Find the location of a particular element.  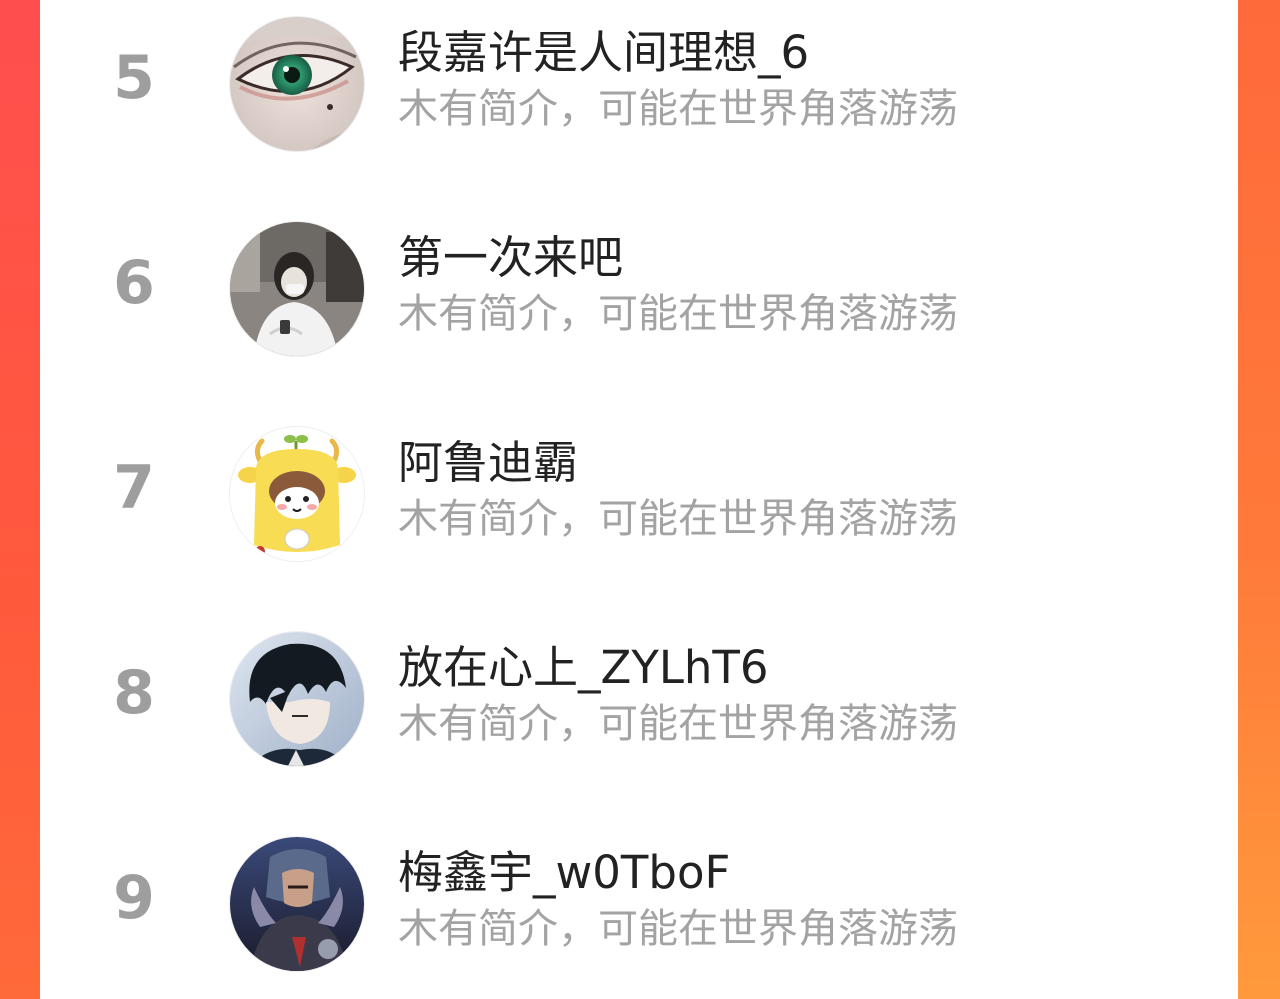

cartoon-calf-avatar is located at coordinates (297, 494).